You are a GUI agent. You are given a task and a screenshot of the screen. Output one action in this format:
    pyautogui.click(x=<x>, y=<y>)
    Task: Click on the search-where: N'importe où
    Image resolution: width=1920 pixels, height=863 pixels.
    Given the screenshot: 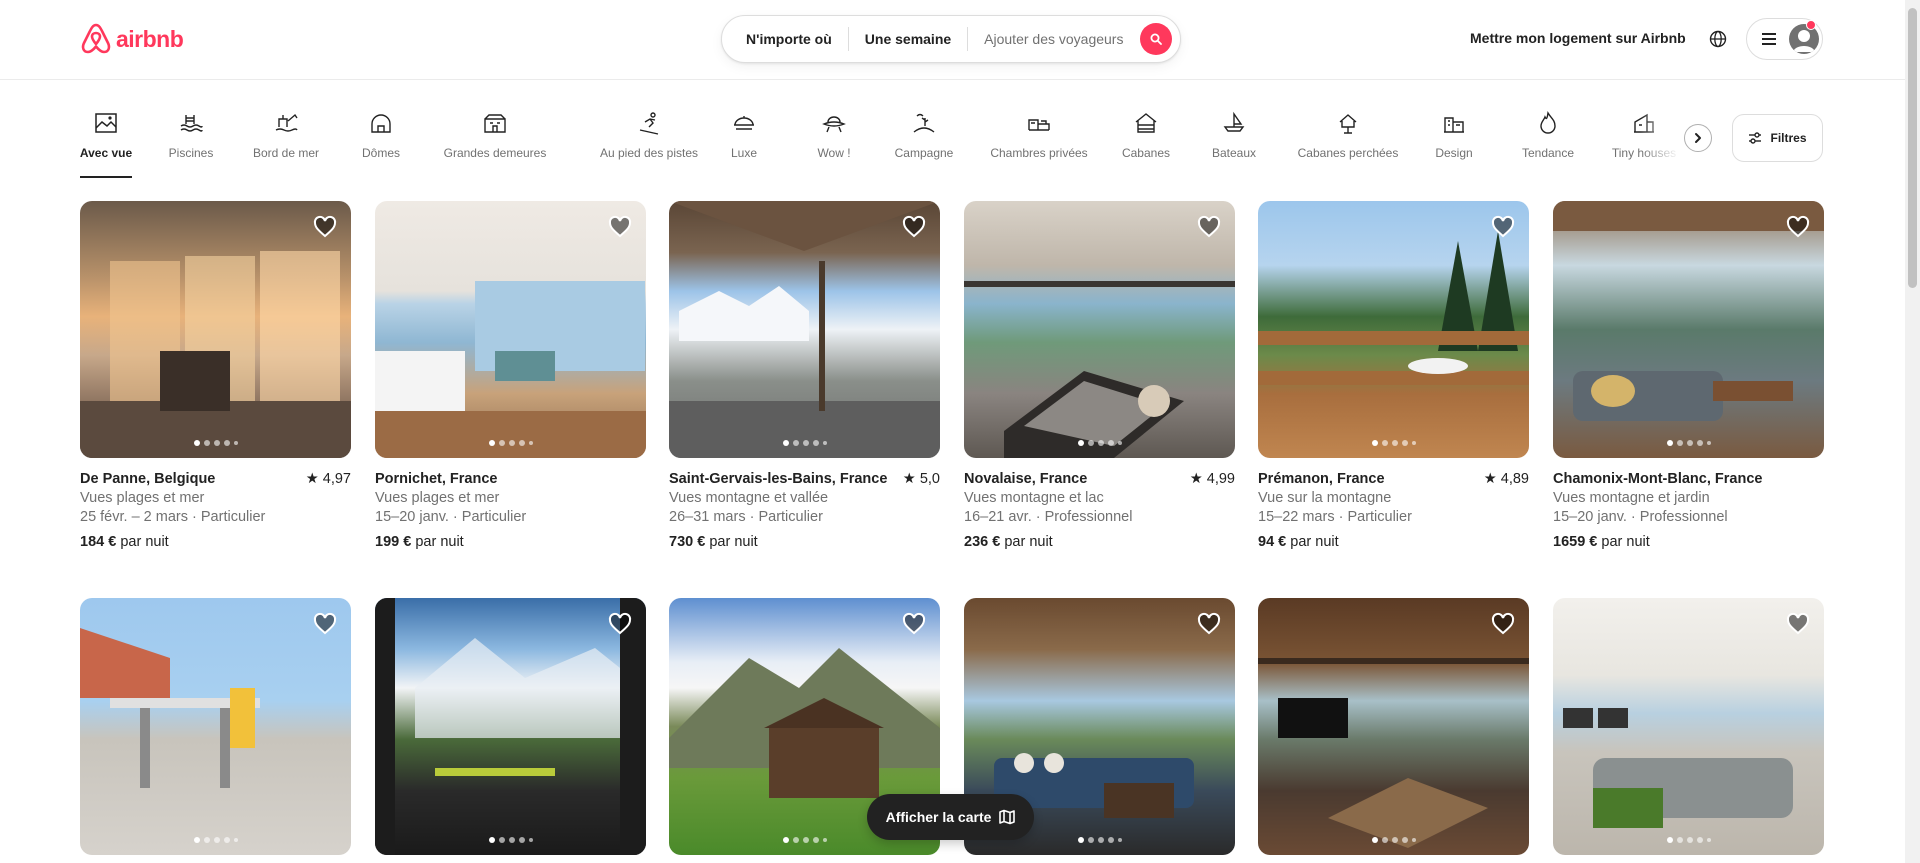 What is the action you would take?
    pyautogui.click(x=785, y=39)
    